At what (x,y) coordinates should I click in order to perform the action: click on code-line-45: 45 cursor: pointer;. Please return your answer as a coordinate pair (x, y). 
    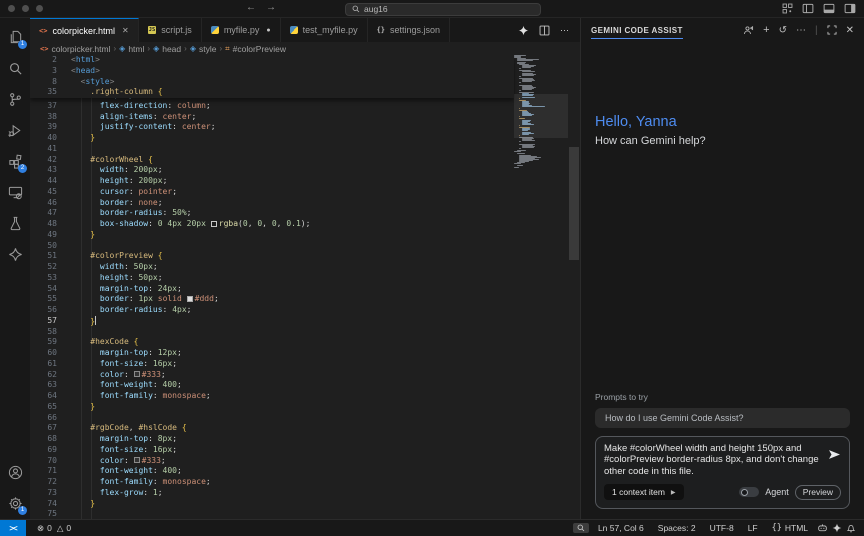
    Looking at the image, I should click on (272, 192).